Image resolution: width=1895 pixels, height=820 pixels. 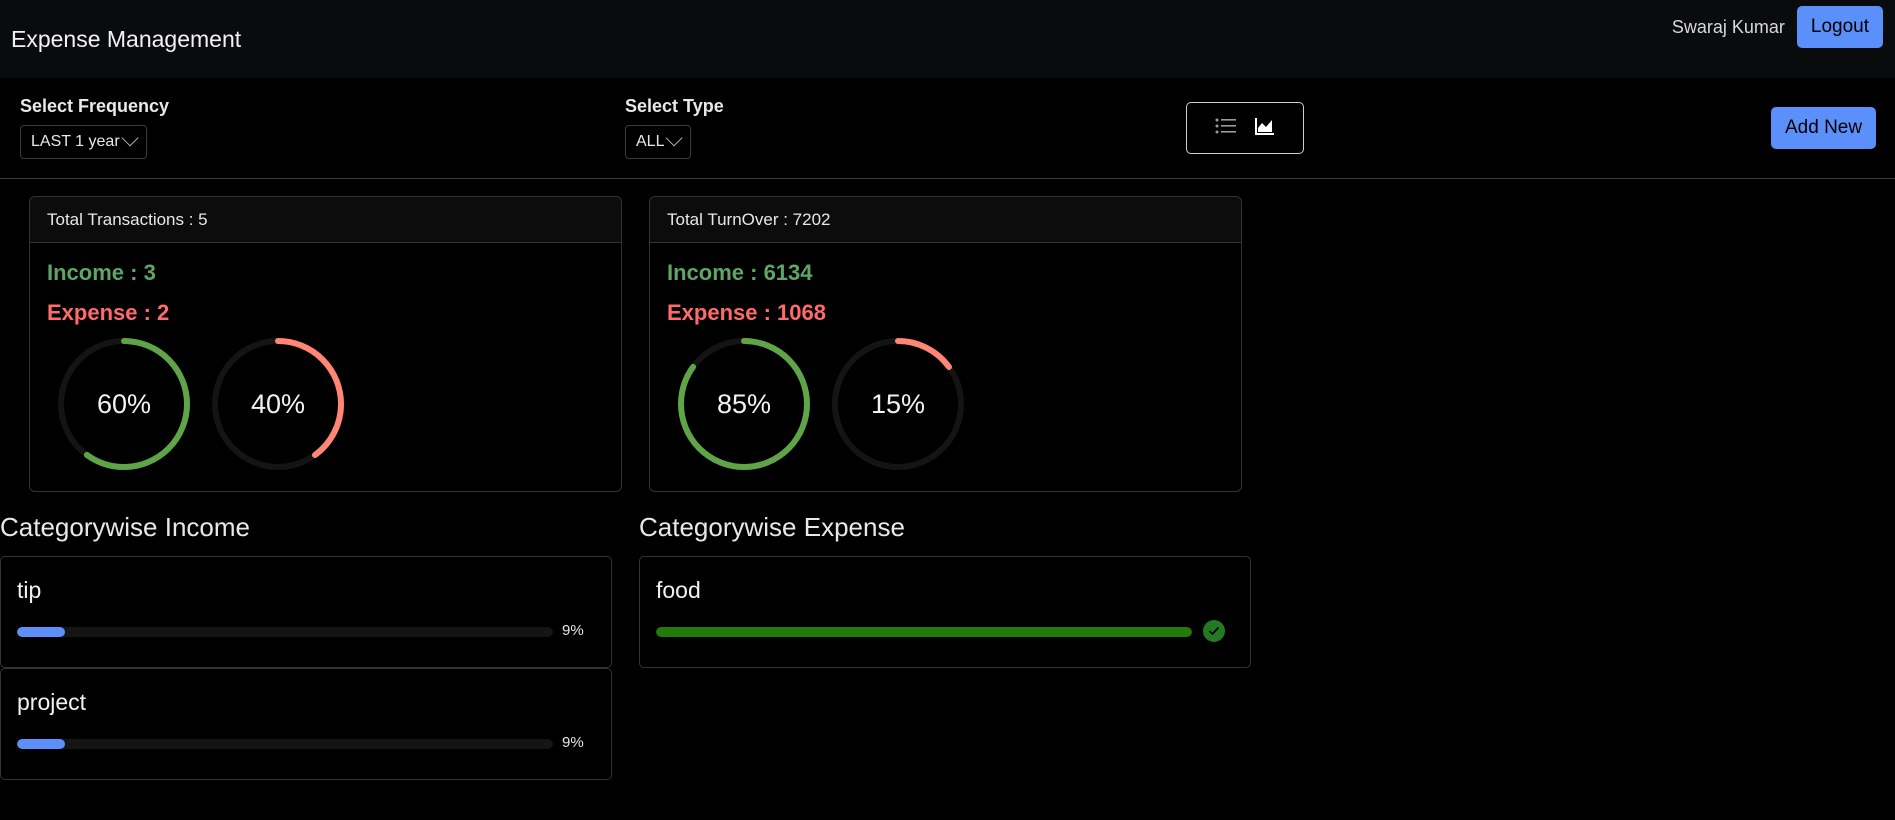 I want to click on type-value: ALL, so click(x=650, y=141).